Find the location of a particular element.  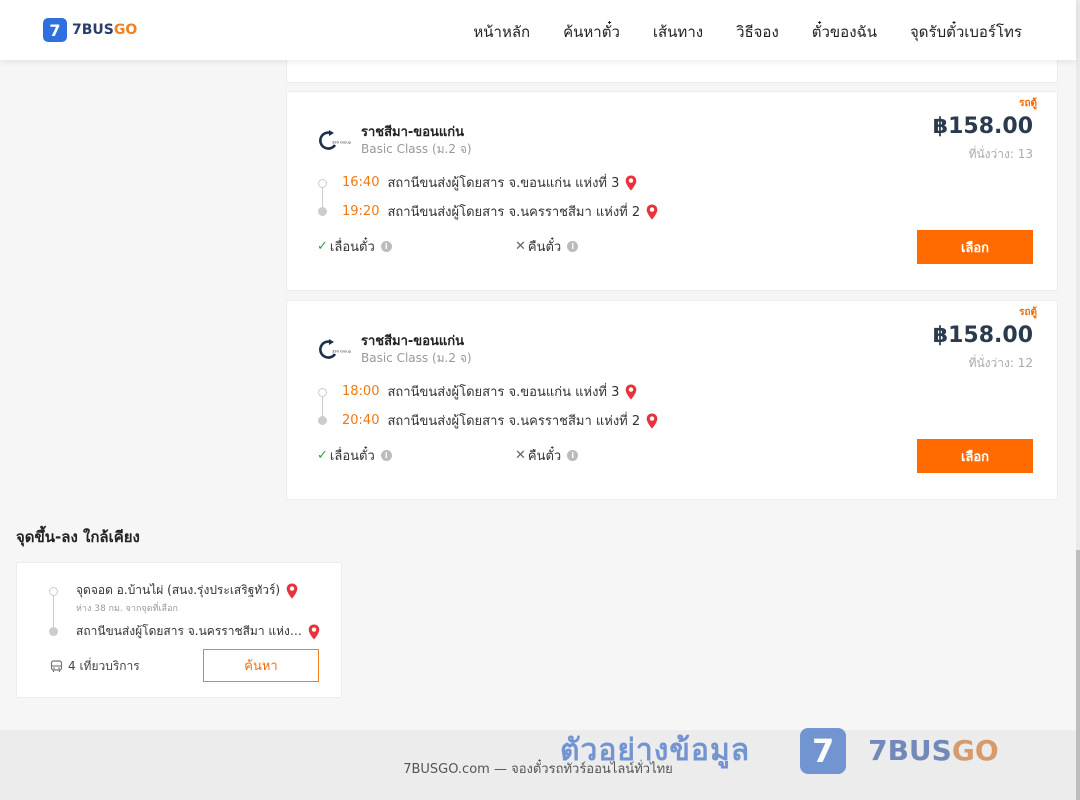

arrival-time: 20:40 is located at coordinates (361, 420).